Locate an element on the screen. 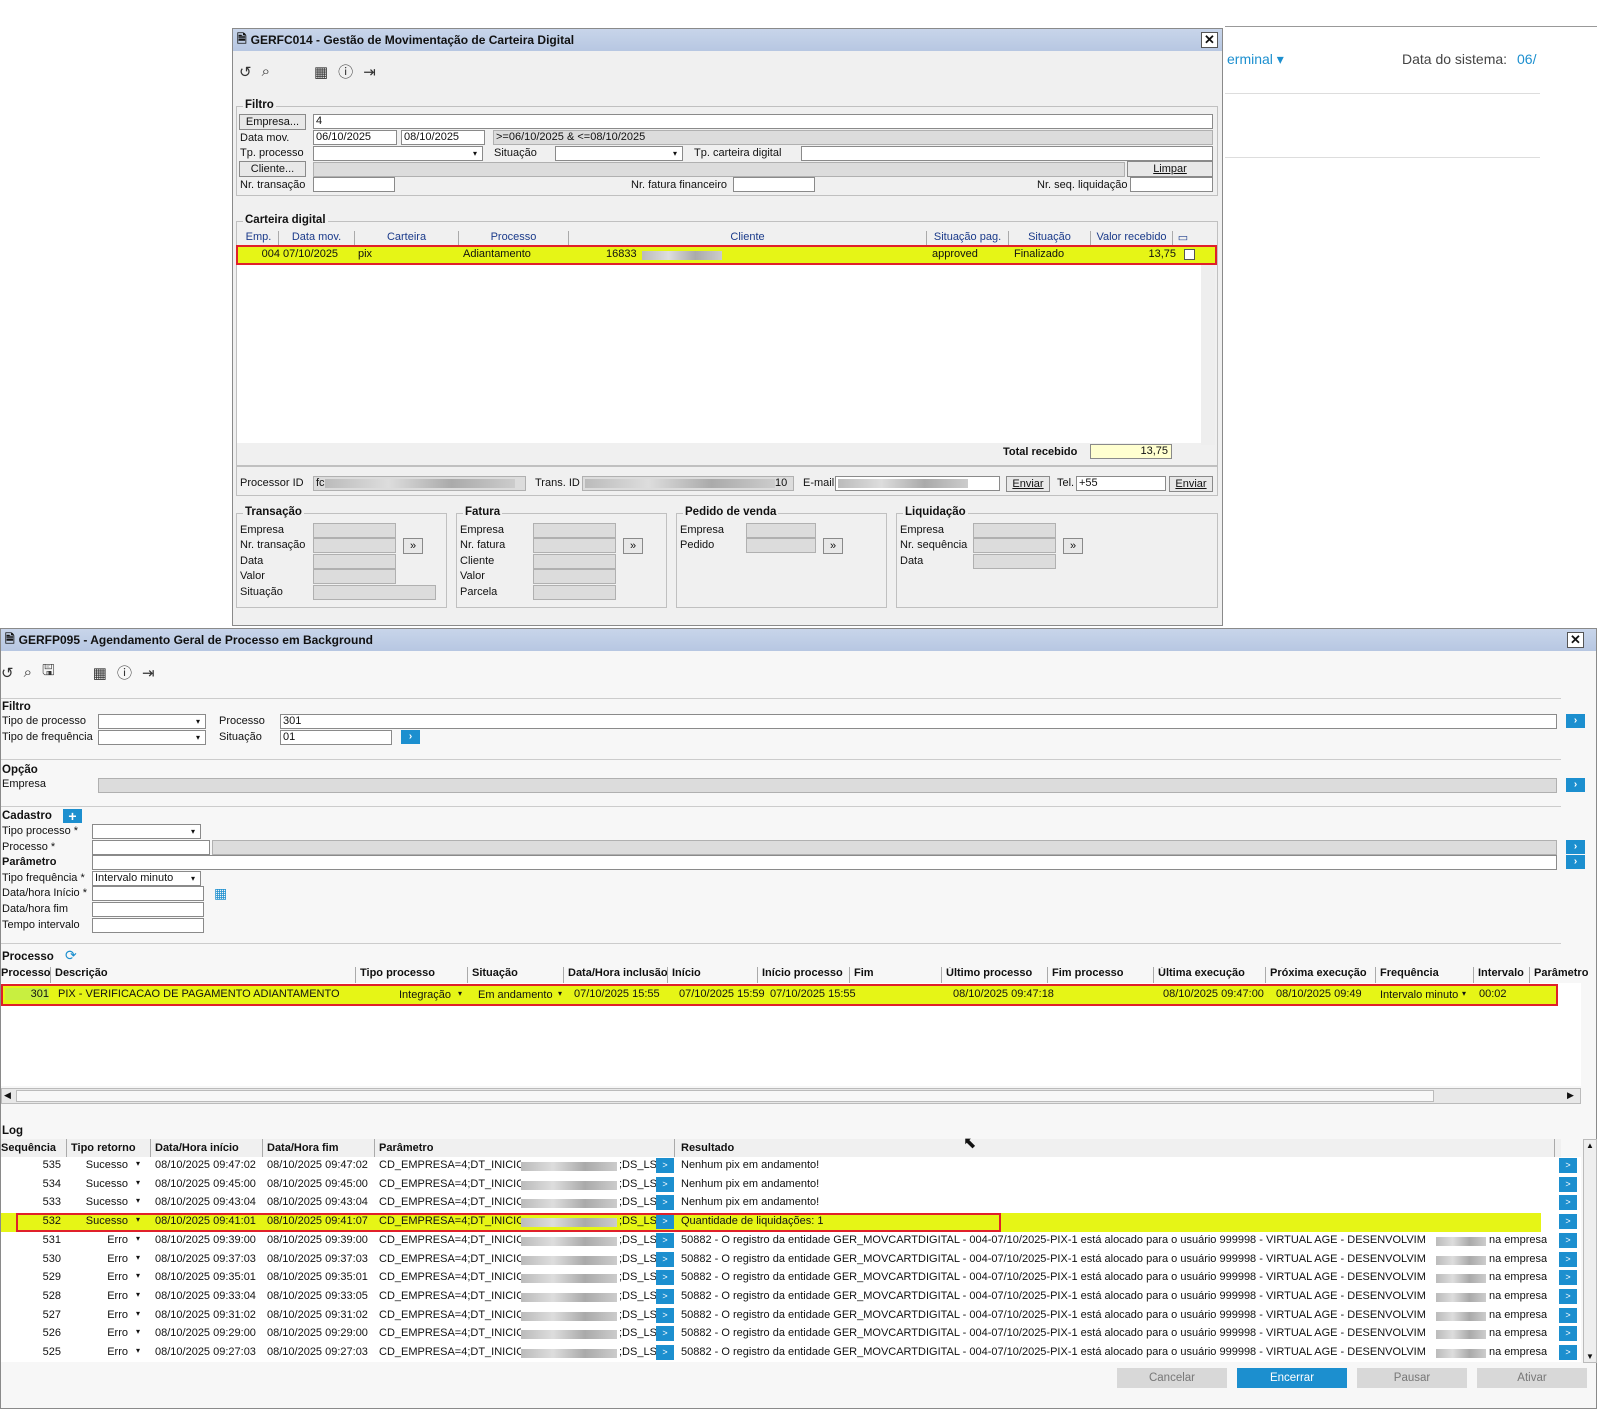  col-proxima-execucao: Próxima execução is located at coordinates (1321, 975).